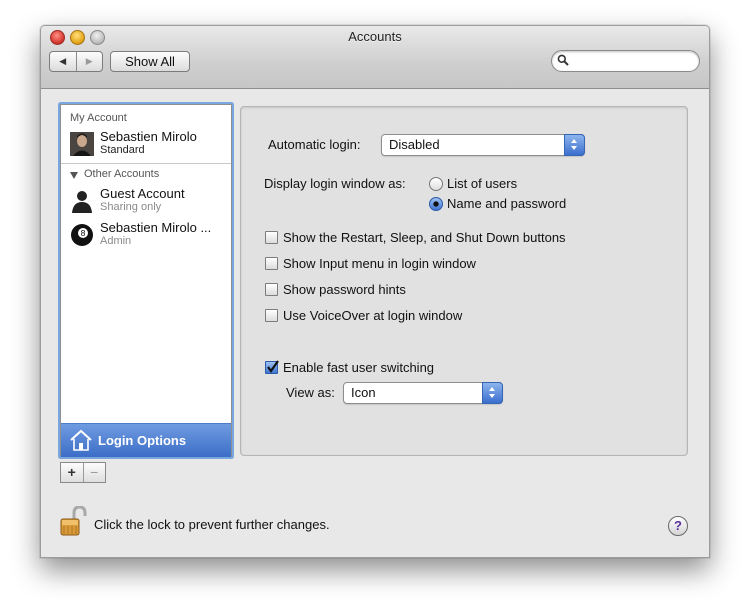  I want to click on account-row-sebastien-standard: Sebastien Mirolo Standard, so click(146, 144).